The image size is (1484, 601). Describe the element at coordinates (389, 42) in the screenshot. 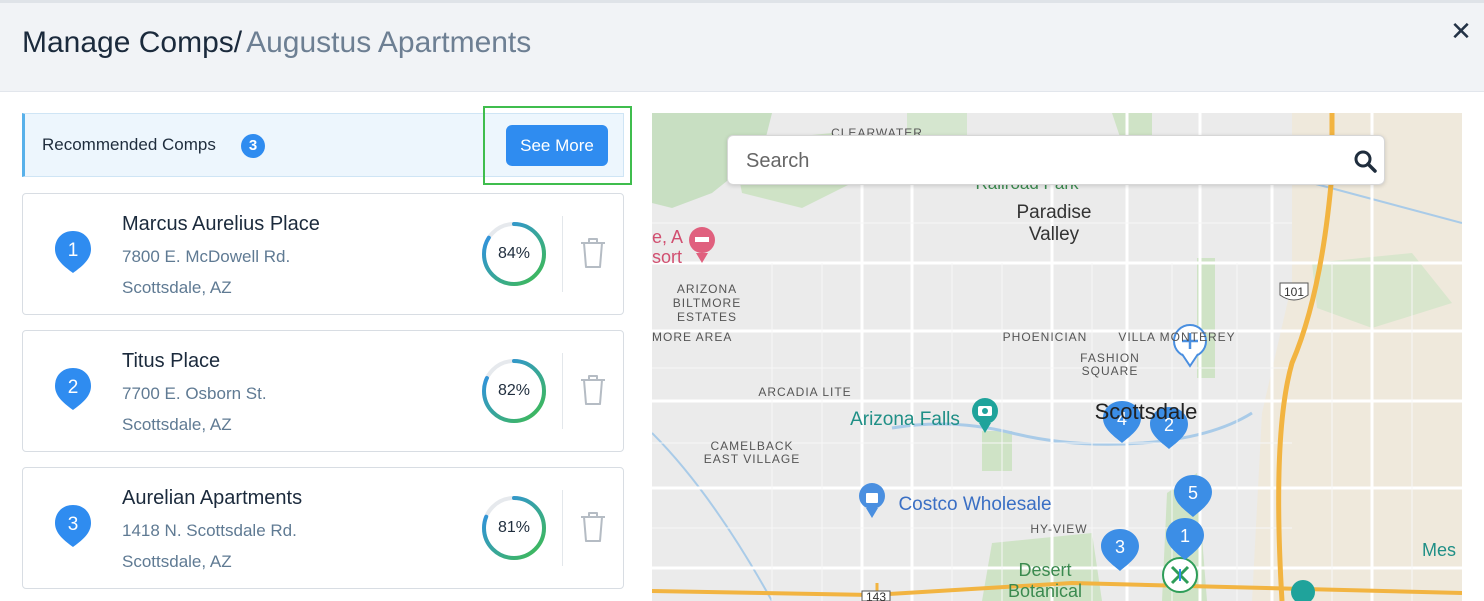

I see `title-property: Augustus Apartments` at that location.